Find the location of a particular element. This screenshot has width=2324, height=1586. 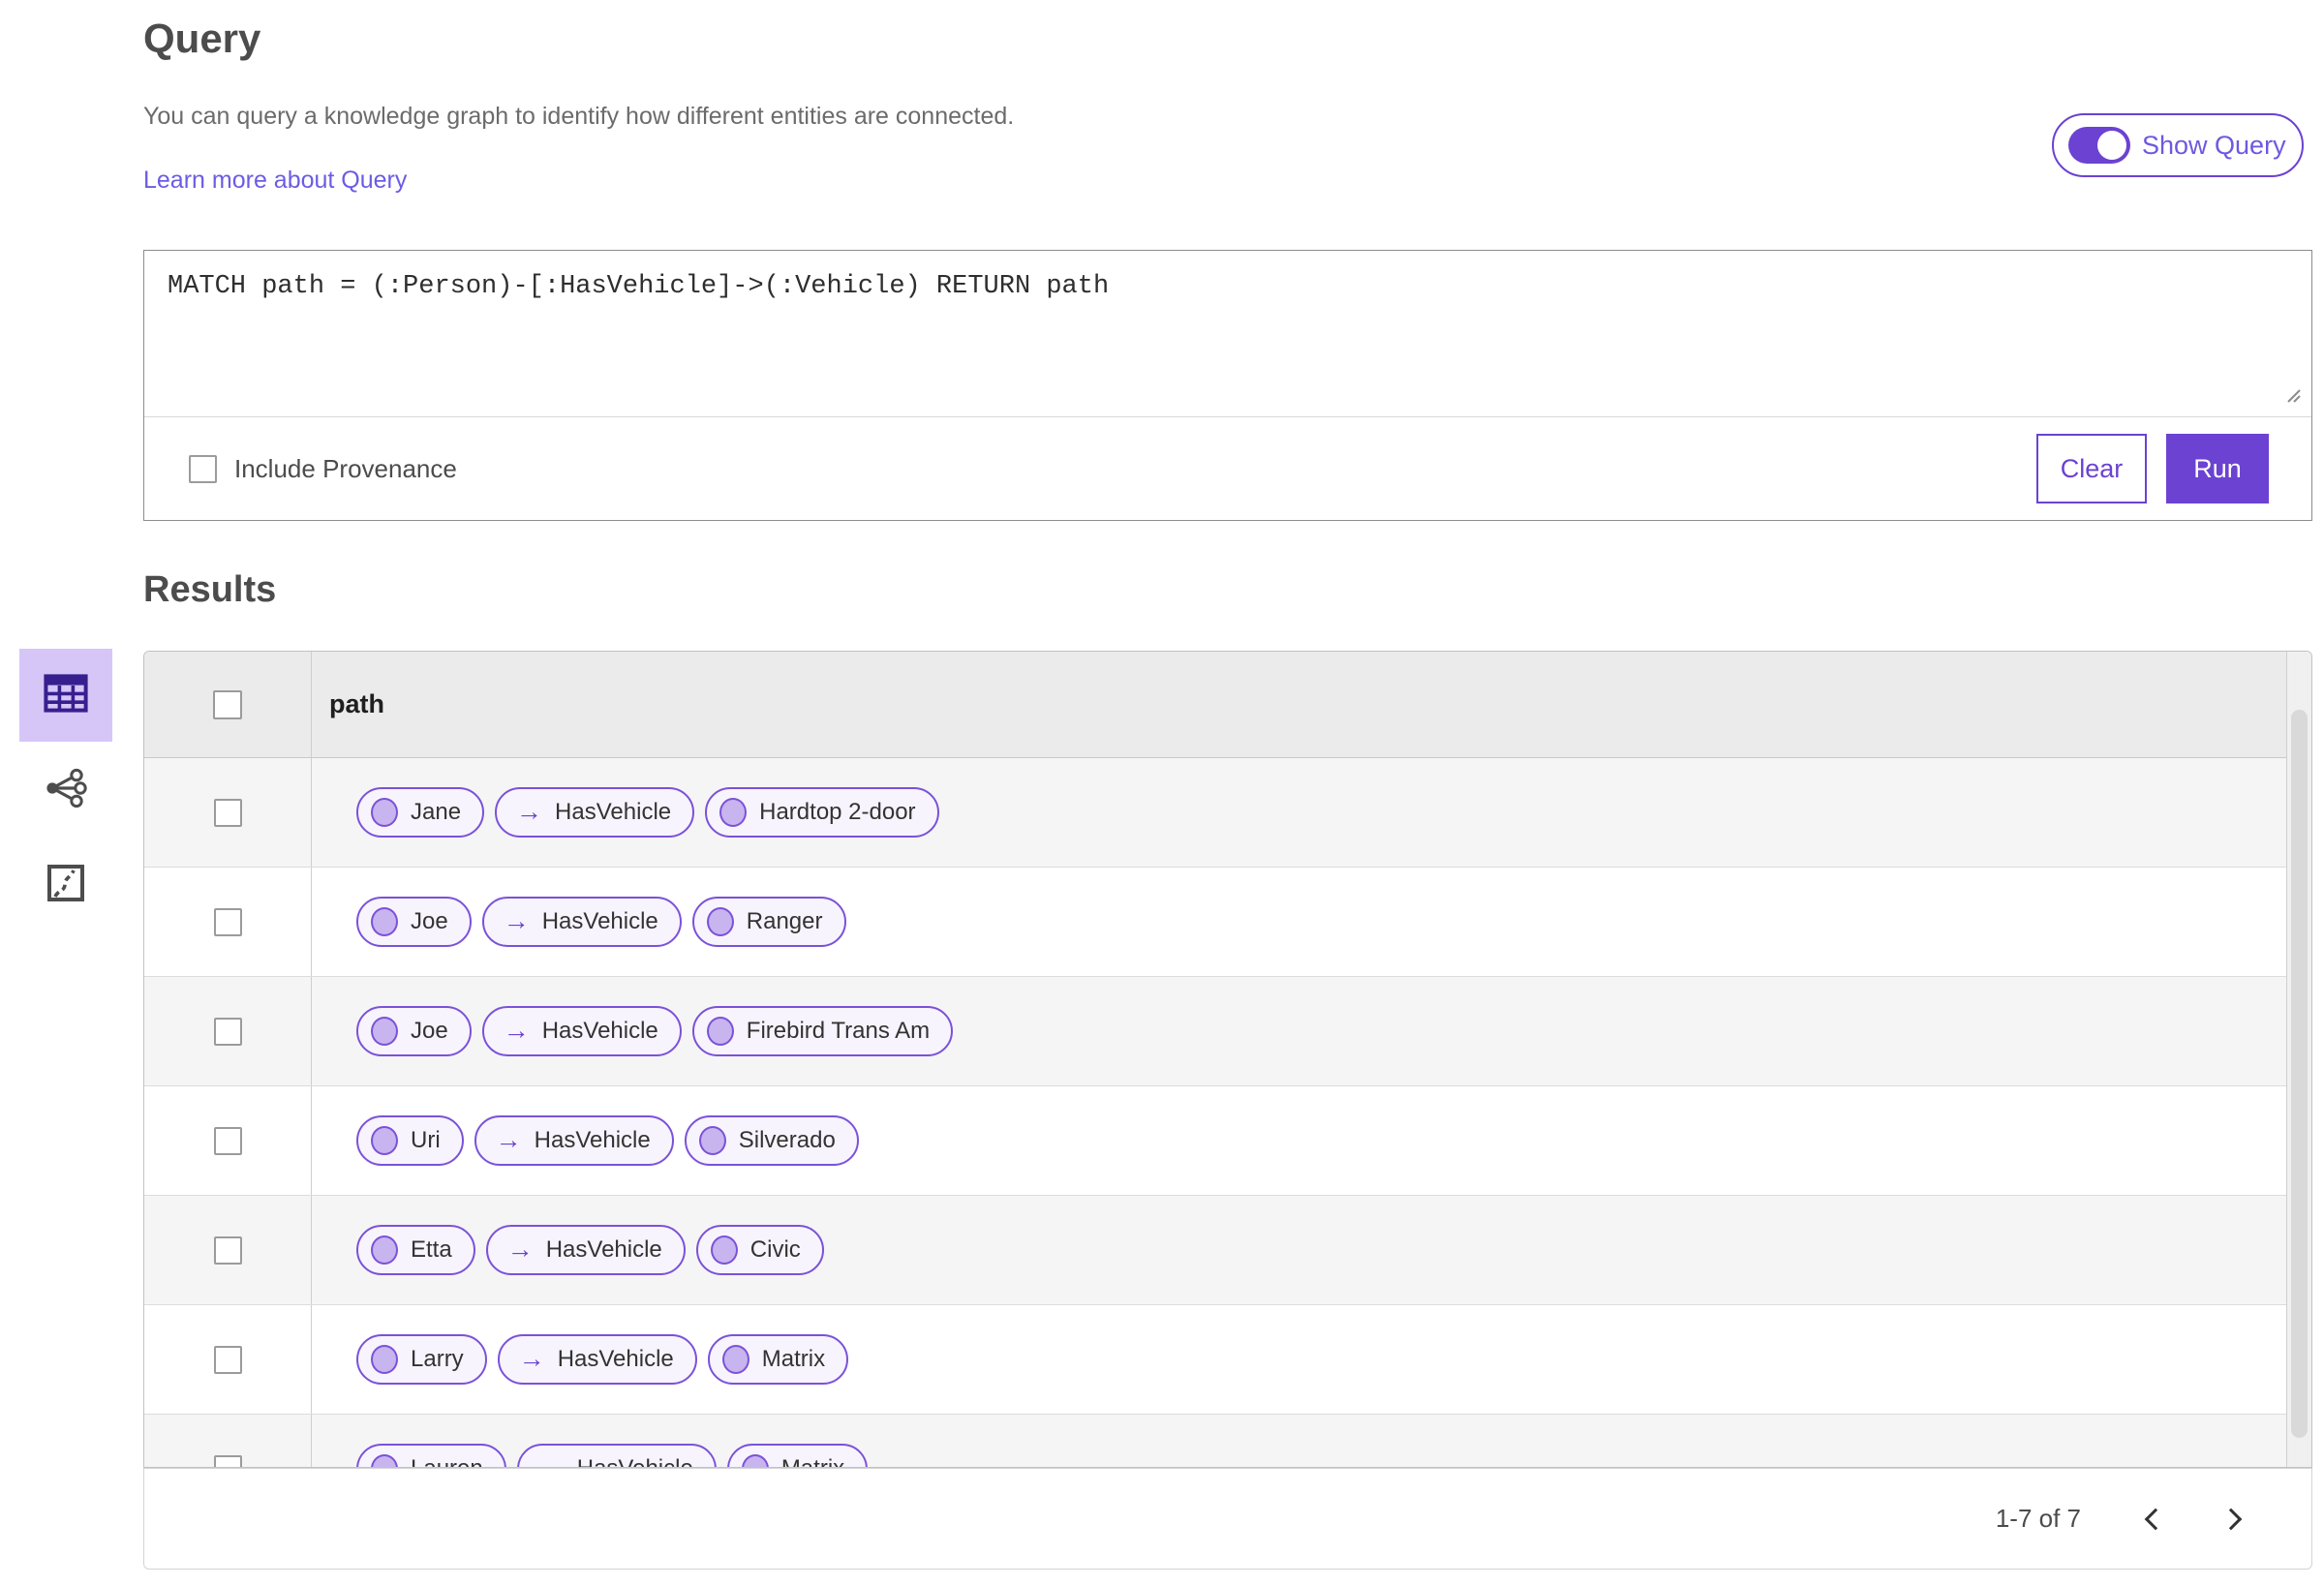

entity-label: Lauren is located at coordinates (447, 1461).